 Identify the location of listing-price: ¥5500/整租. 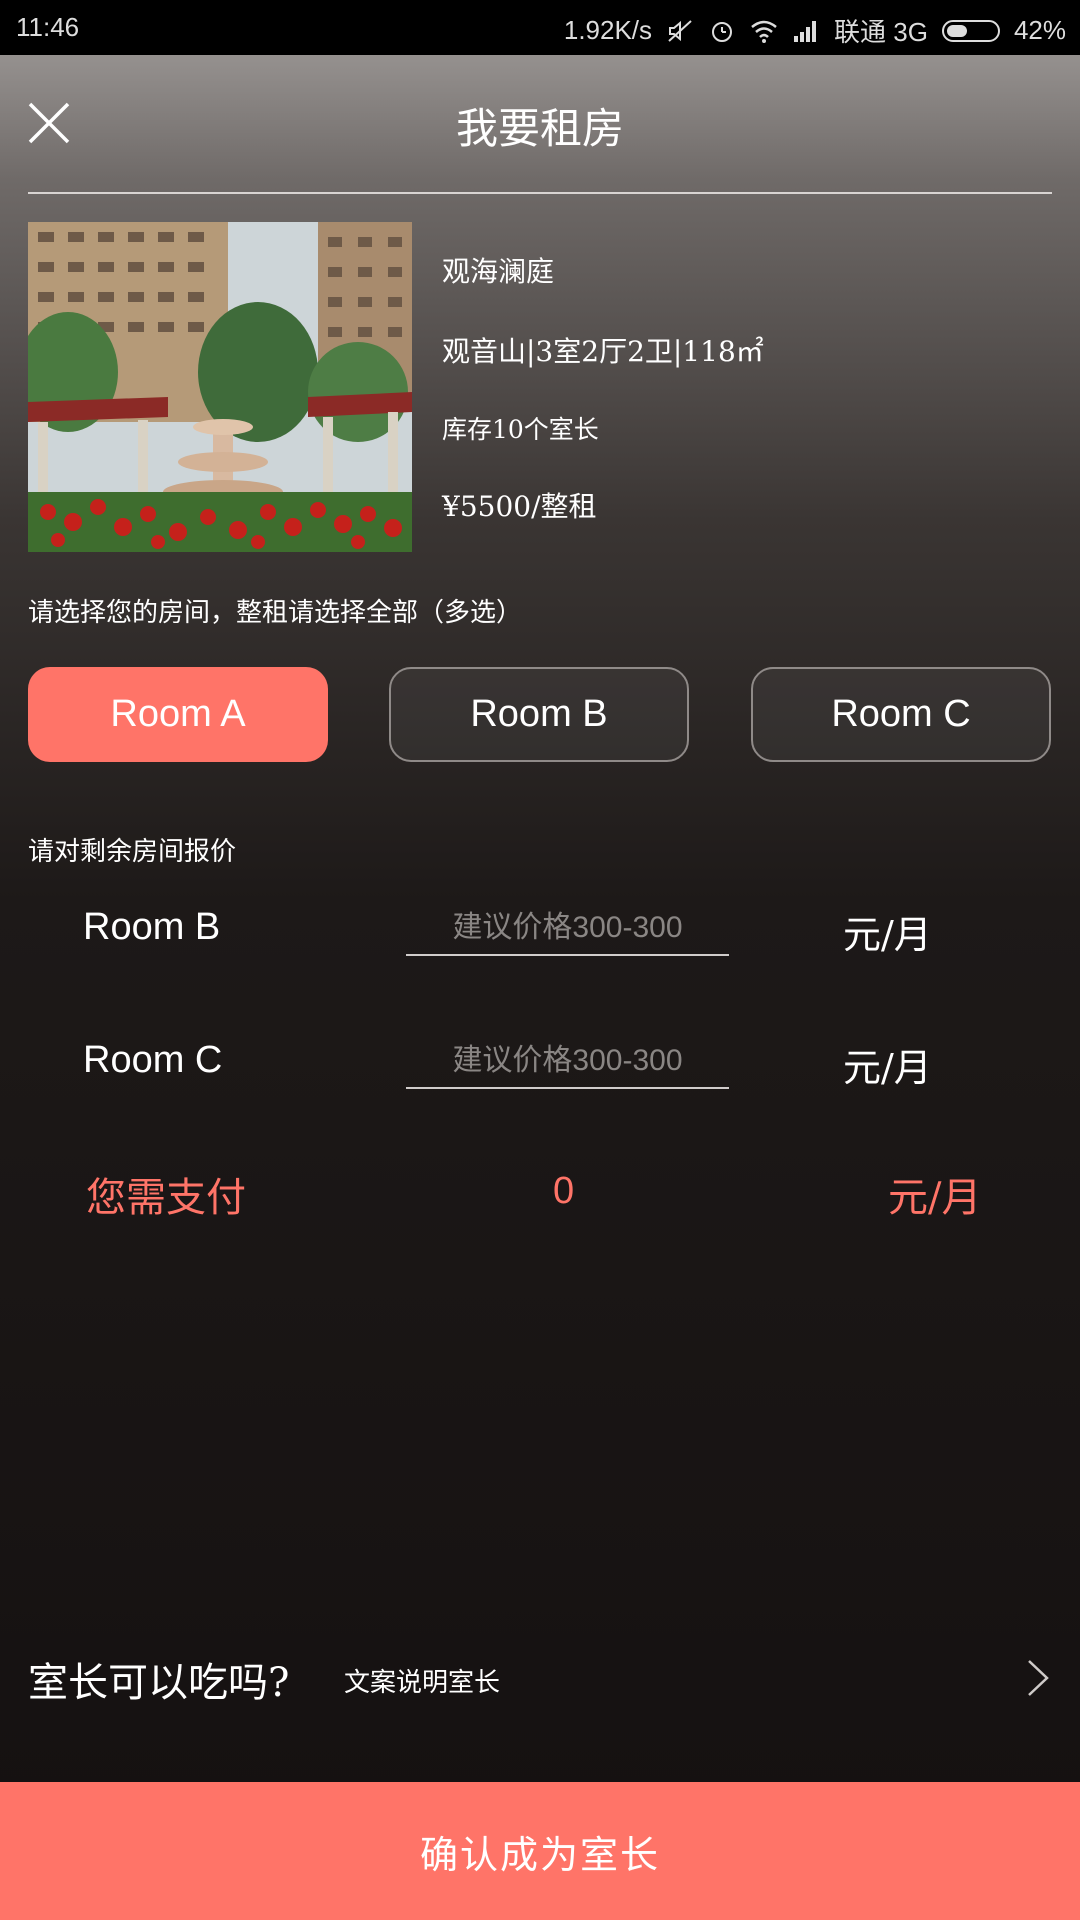
(519, 506).